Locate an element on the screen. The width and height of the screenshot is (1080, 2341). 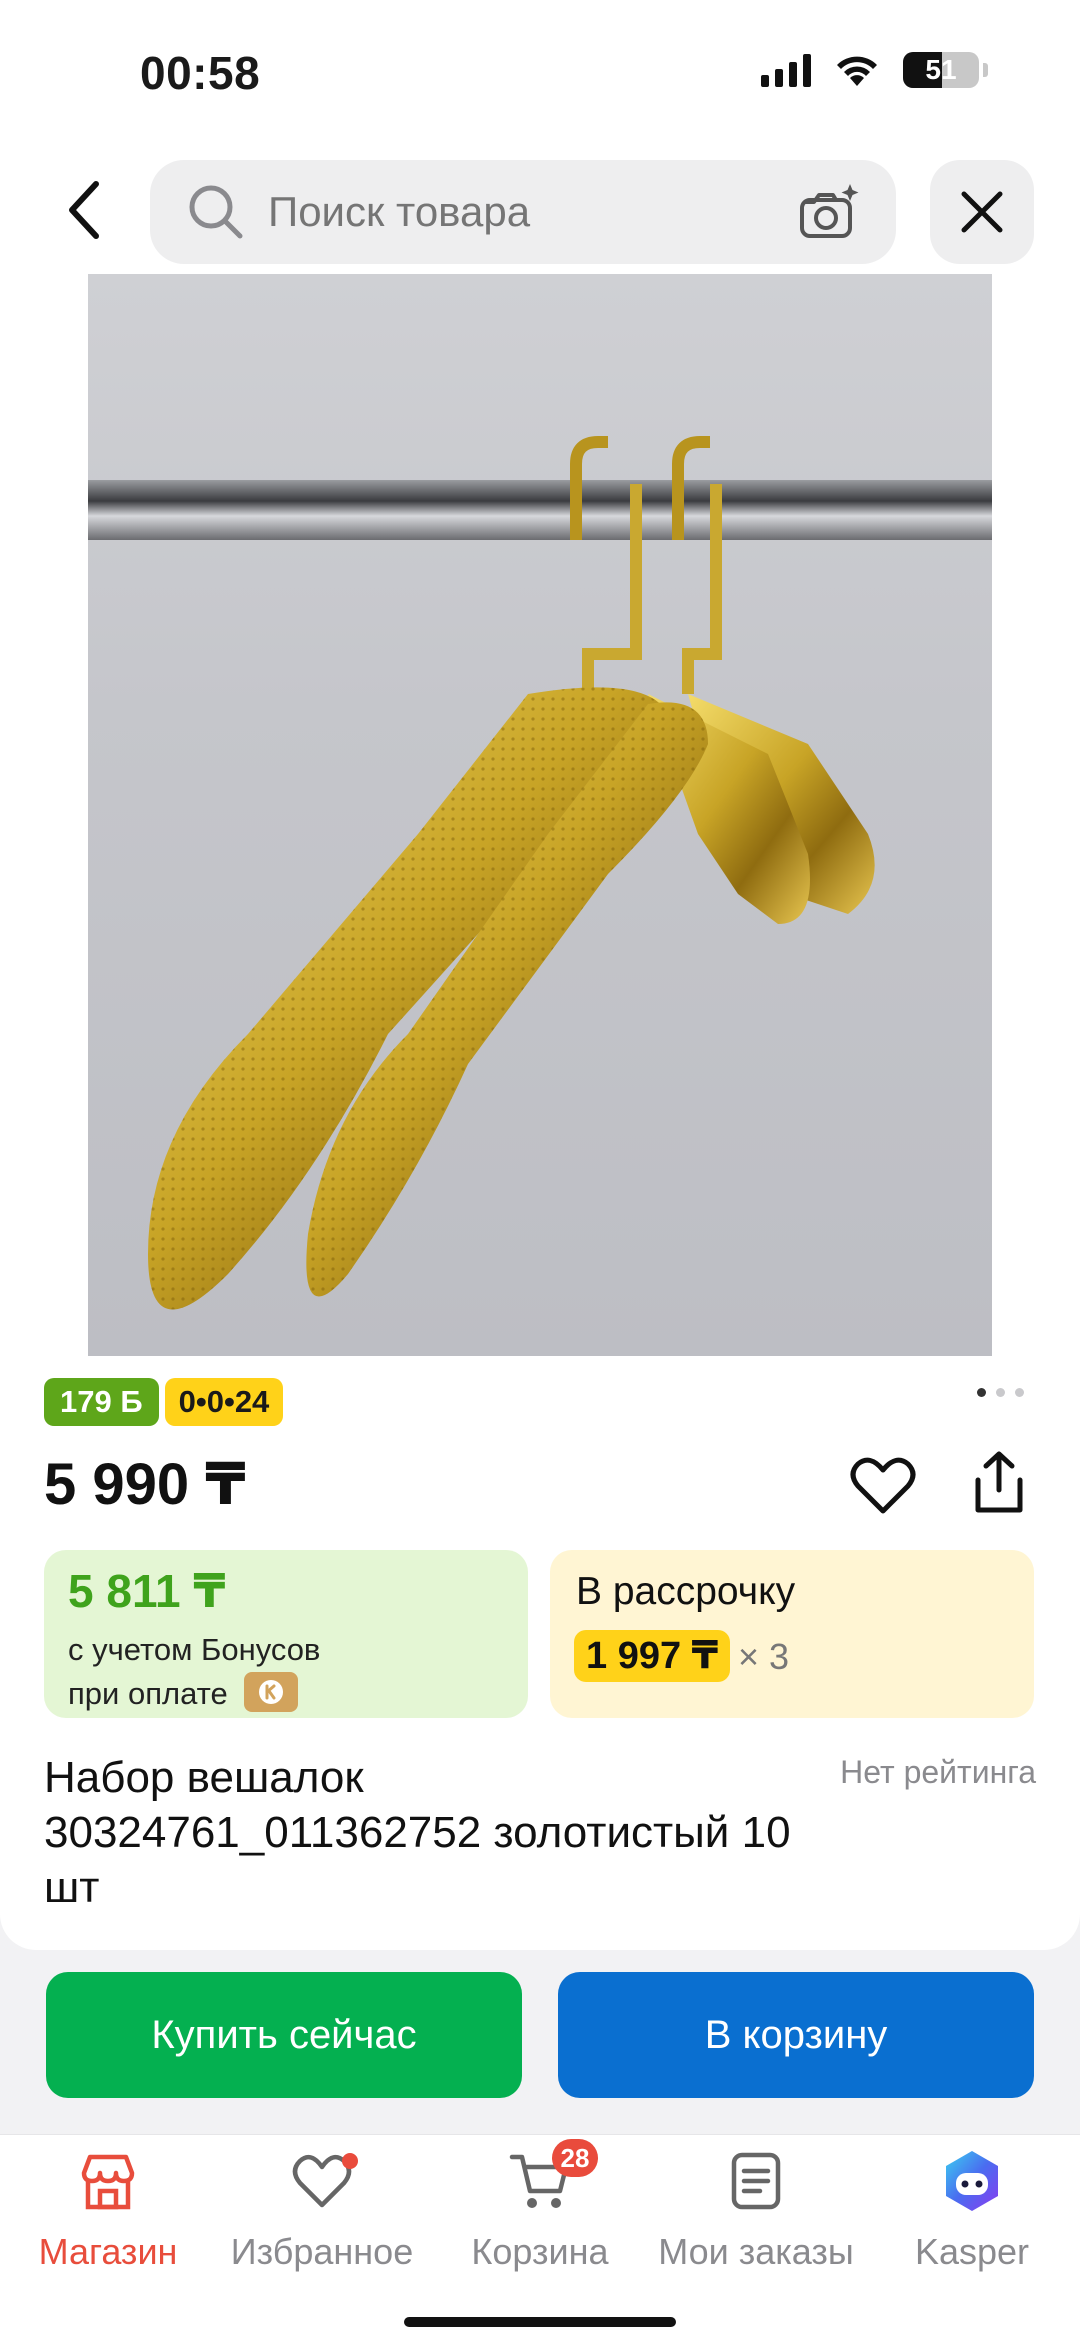
share-icon is located at coordinates (999, 1483).